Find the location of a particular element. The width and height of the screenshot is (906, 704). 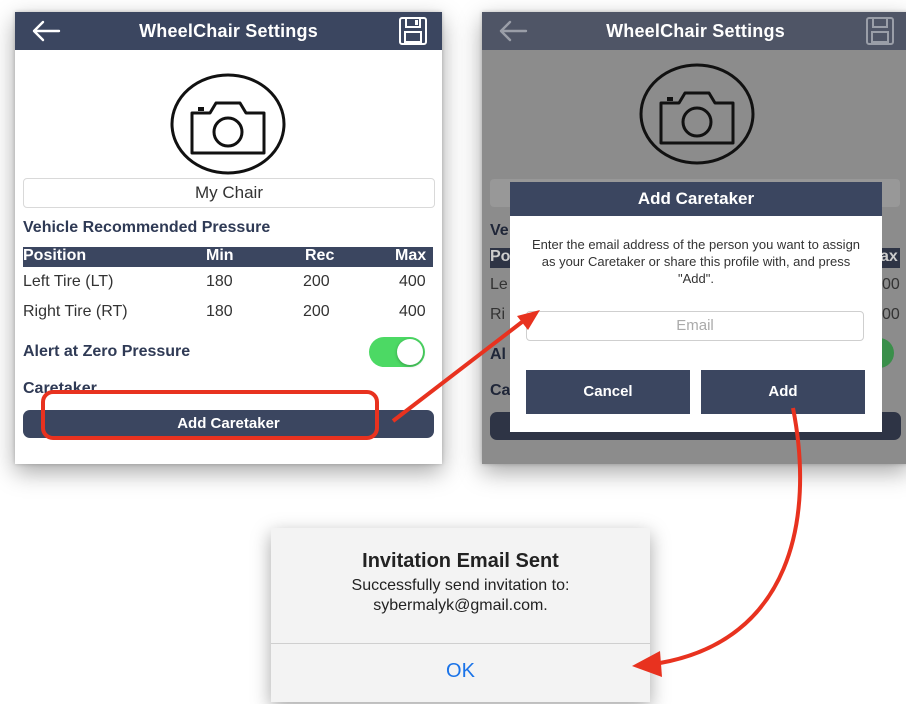

table-row: Right Tire (RT) 180 200 400 is located at coordinates (228, 314).